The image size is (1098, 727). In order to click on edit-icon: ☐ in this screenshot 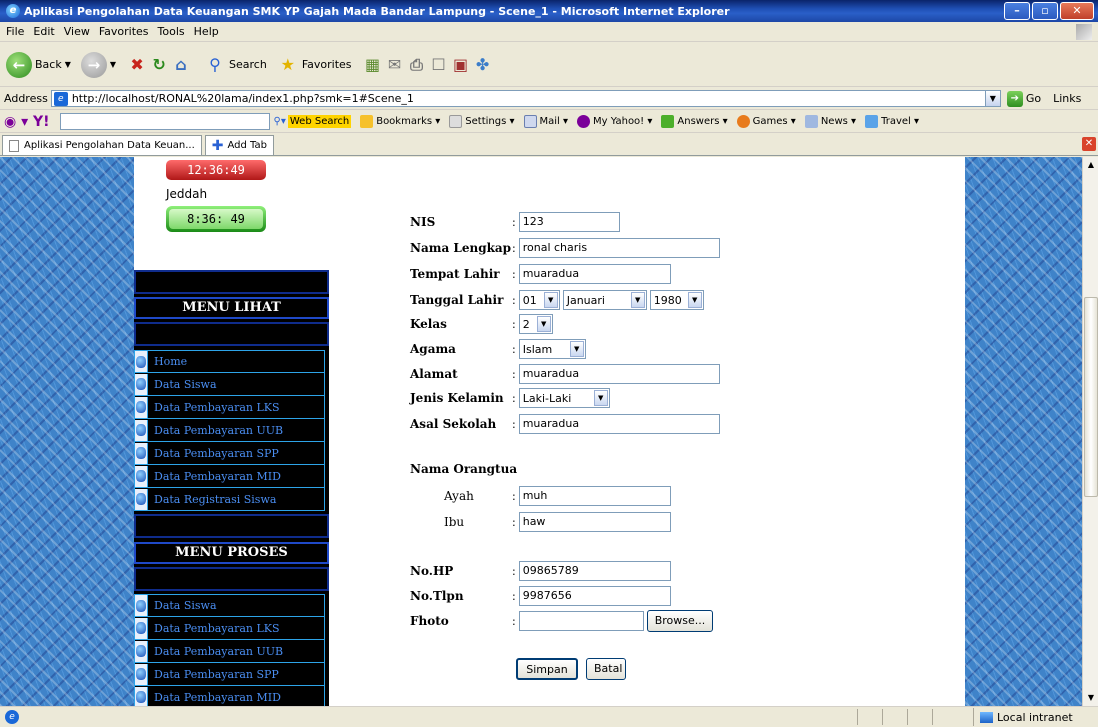, I will do `click(439, 65)`.